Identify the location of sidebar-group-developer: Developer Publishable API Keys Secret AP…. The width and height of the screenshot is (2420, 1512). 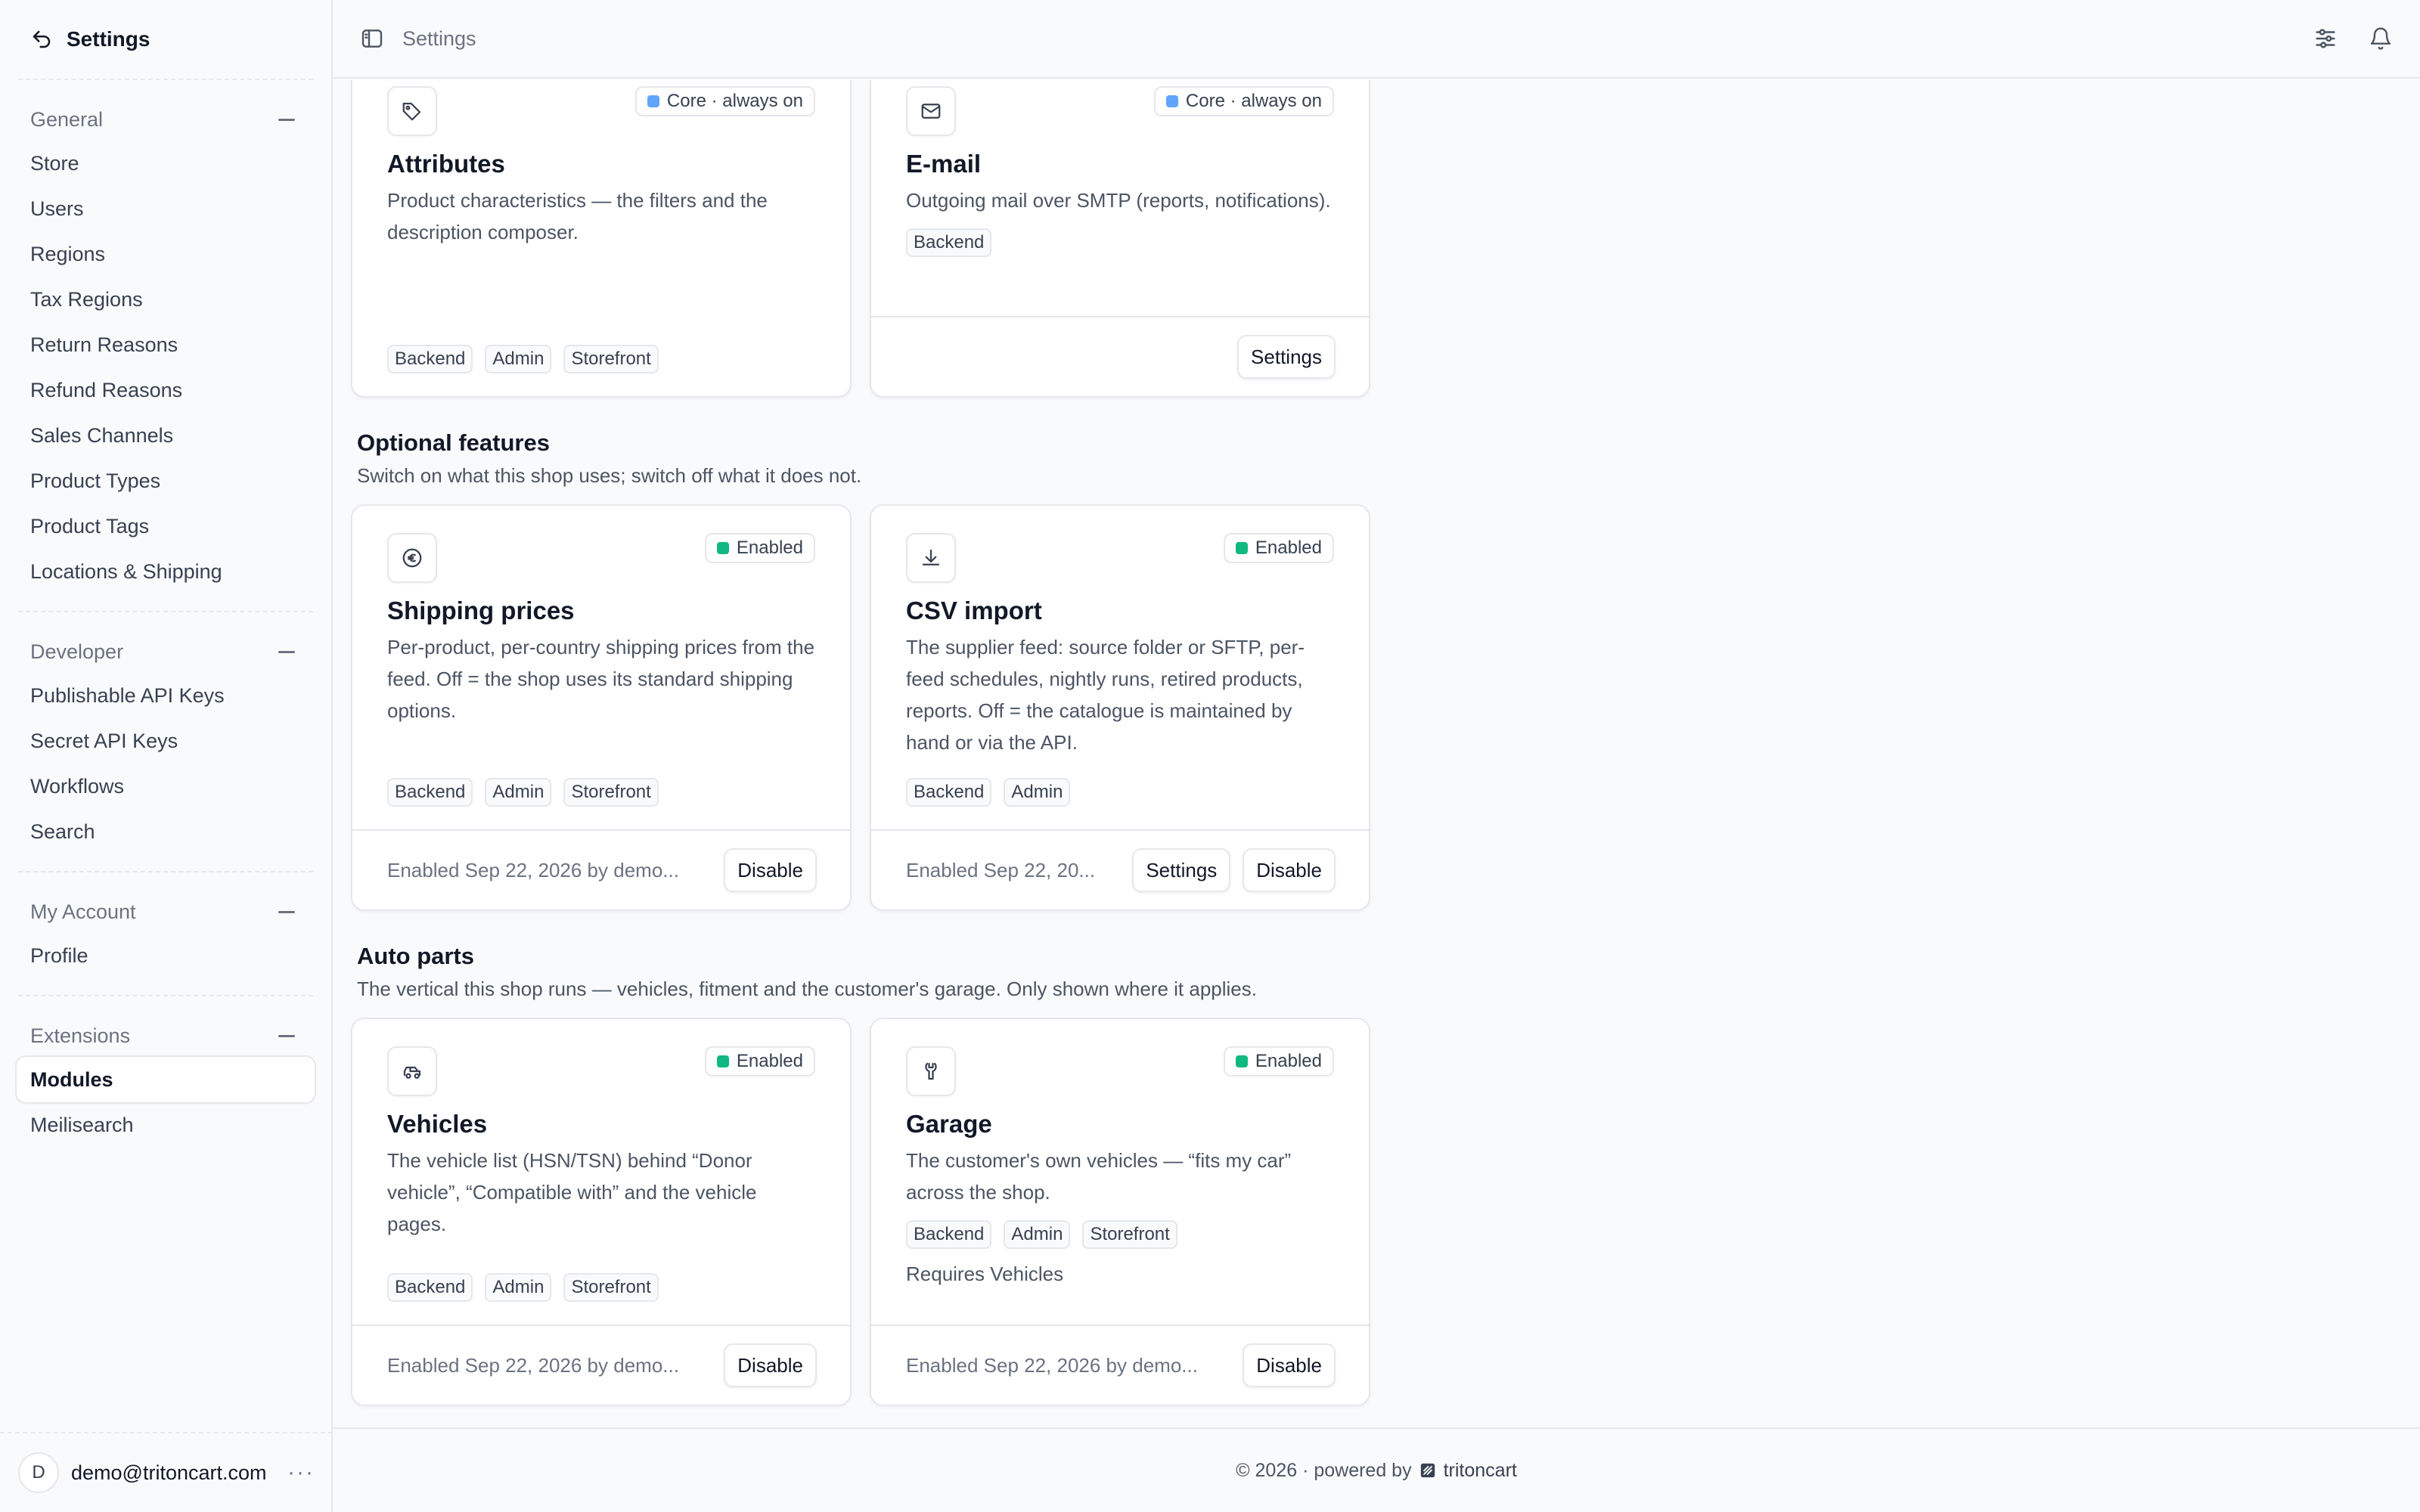
(165, 741).